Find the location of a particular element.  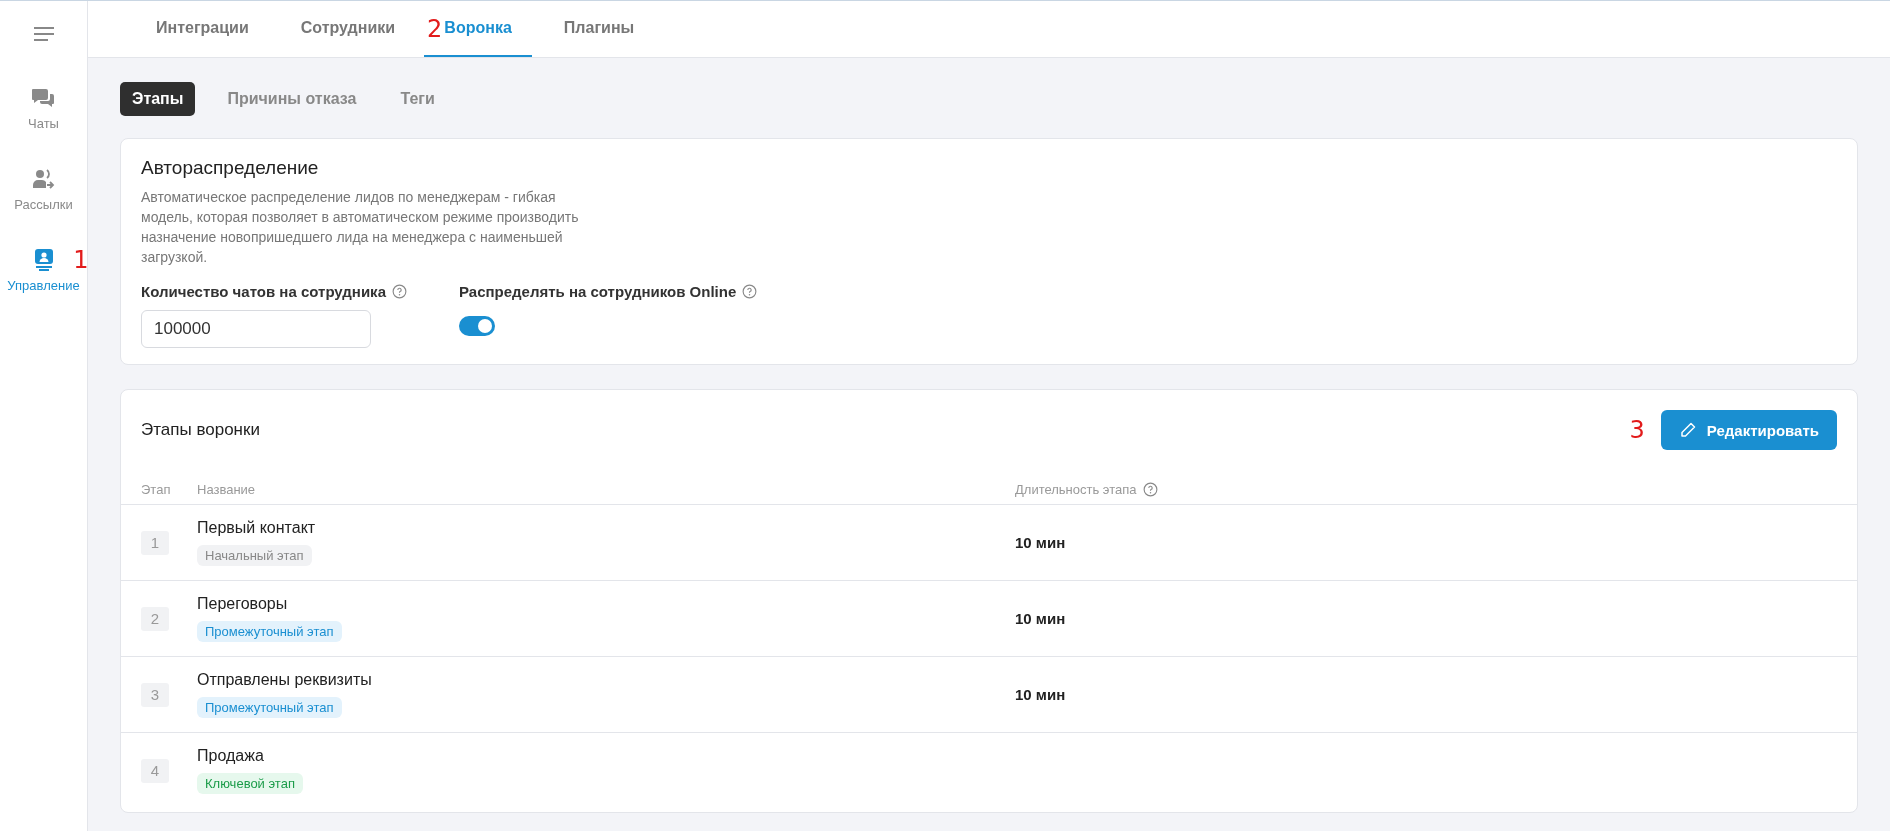

pencil-icon is located at coordinates (1687, 430).